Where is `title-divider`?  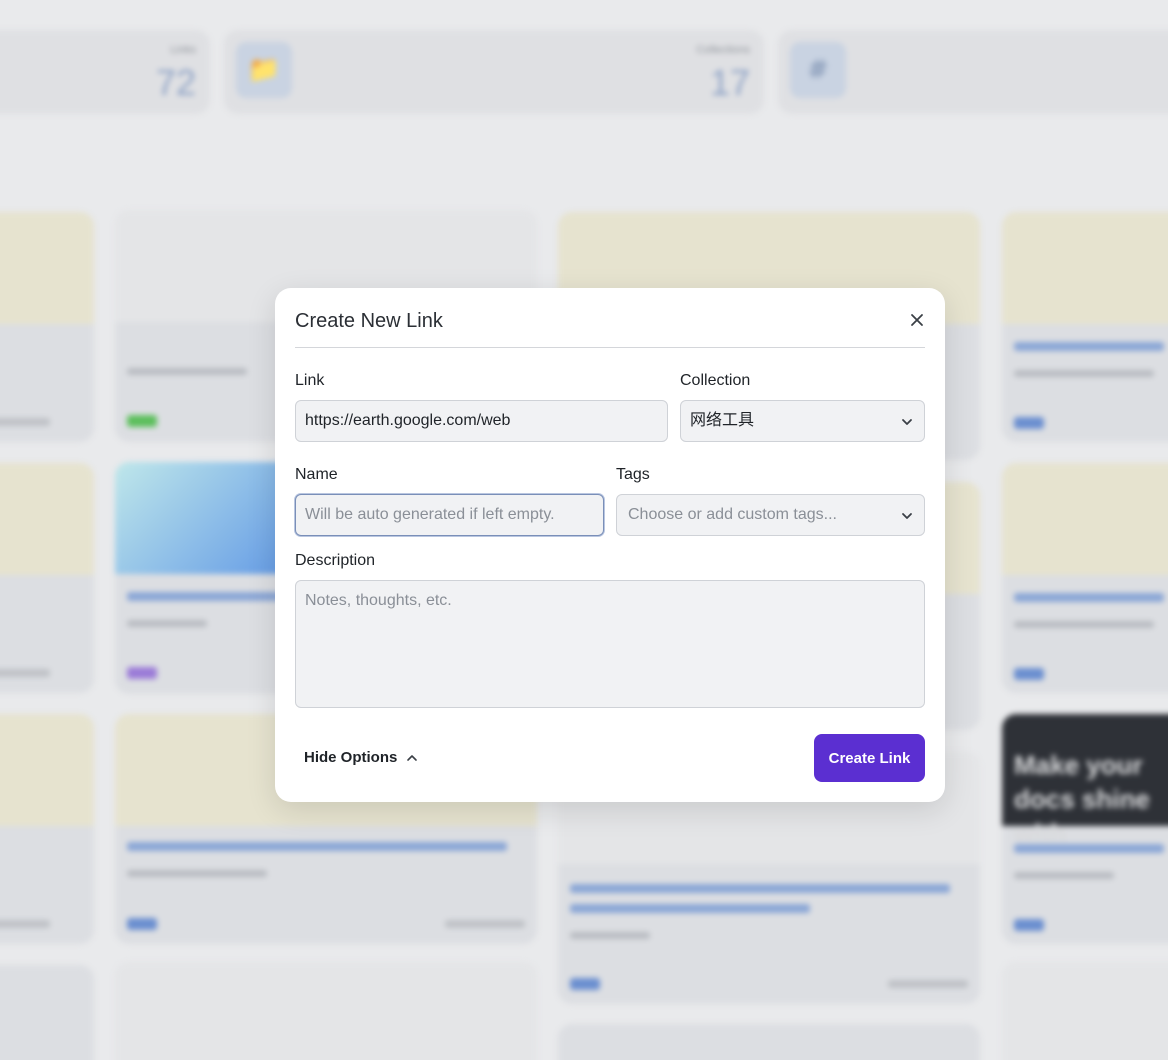 title-divider is located at coordinates (610, 347).